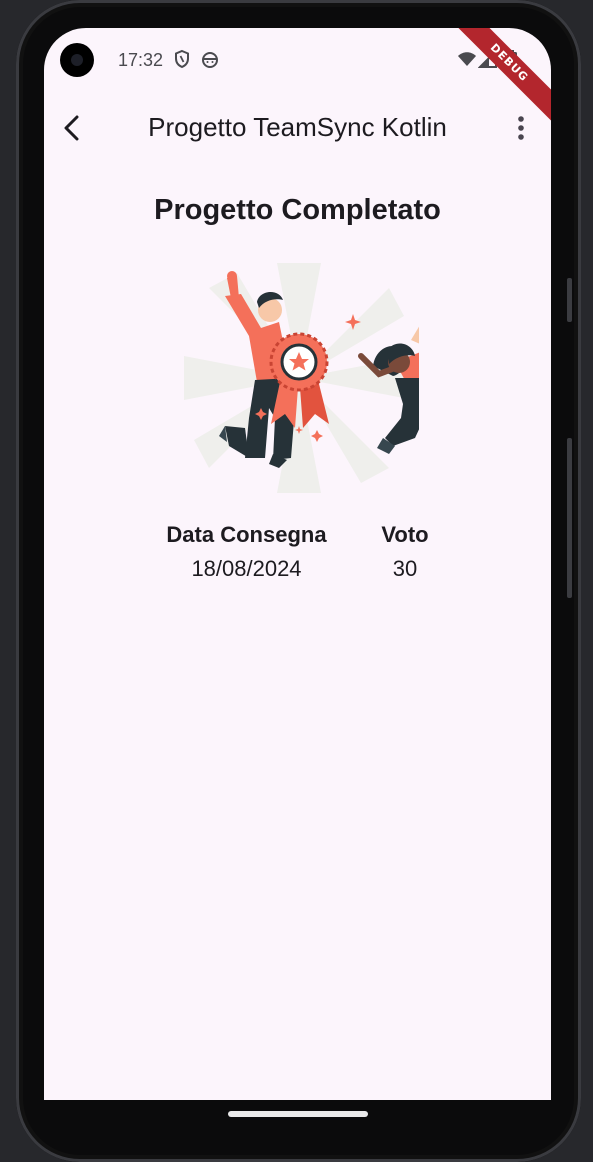  Describe the element at coordinates (141, 60) in the screenshot. I see `status-time: 17:32` at that location.